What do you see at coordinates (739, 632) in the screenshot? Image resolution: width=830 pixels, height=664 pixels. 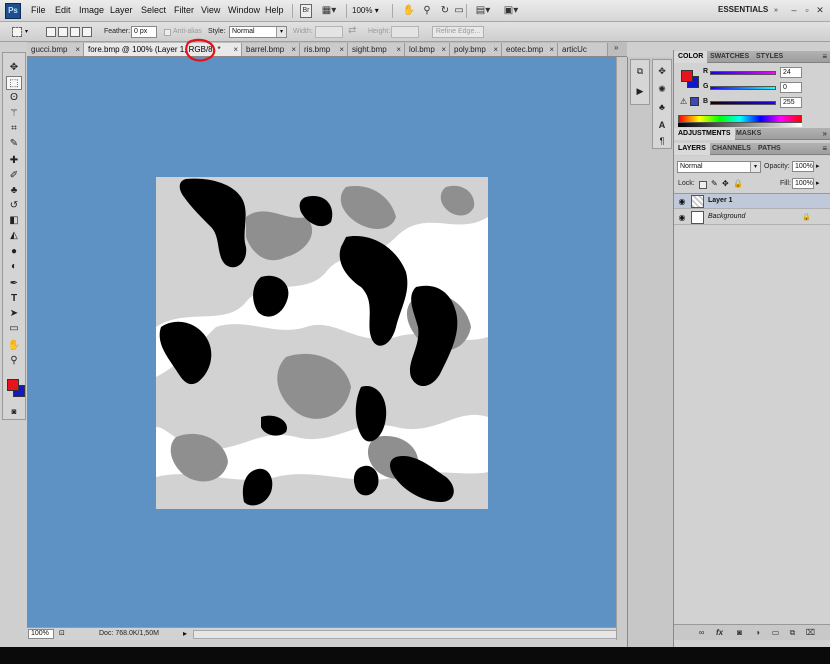 I see `add-mask-icon: ◙` at bounding box center [739, 632].